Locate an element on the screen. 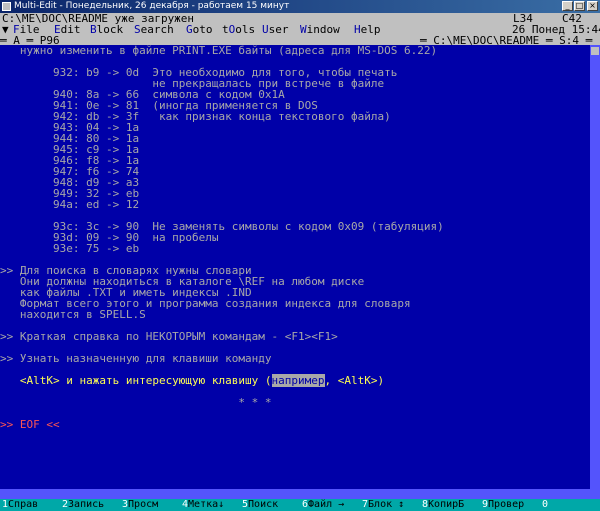 The width and height of the screenshot is (600, 511). scrollbar-thumb is located at coordinates (595, 51).